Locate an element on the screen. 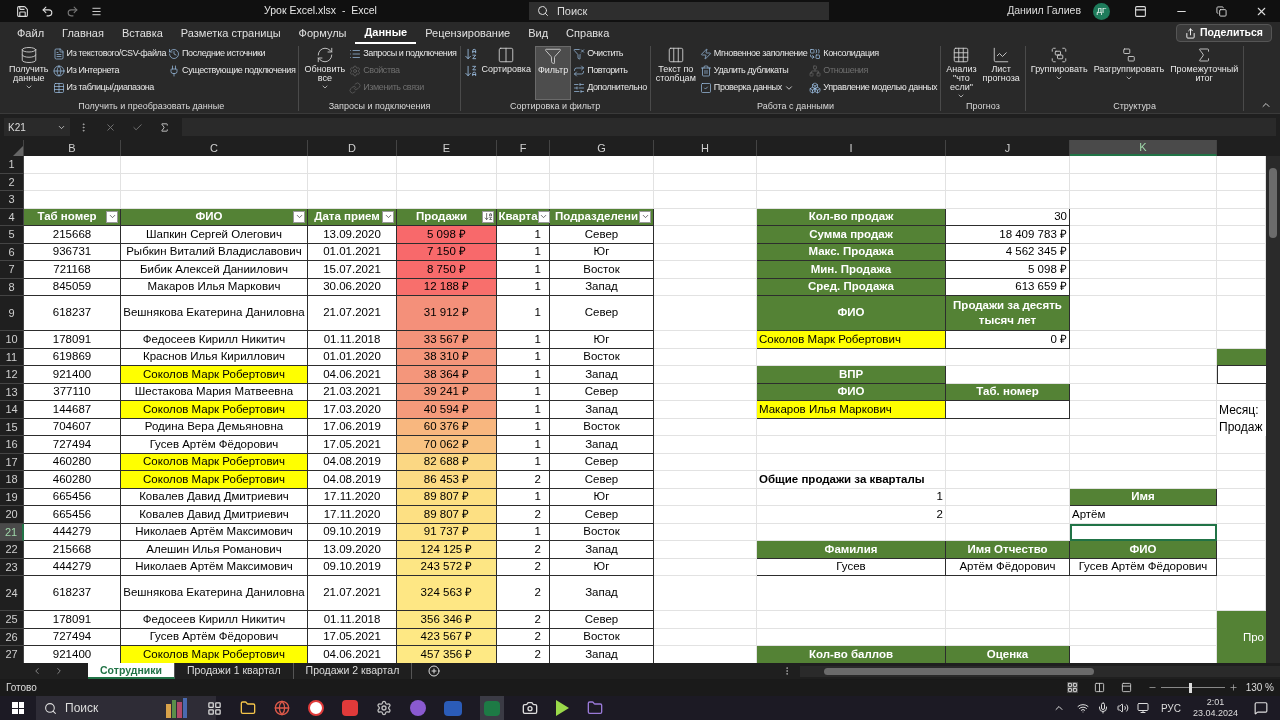 This screenshot has height=720, width=1280. browser-icon is located at coordinates (282, 708).